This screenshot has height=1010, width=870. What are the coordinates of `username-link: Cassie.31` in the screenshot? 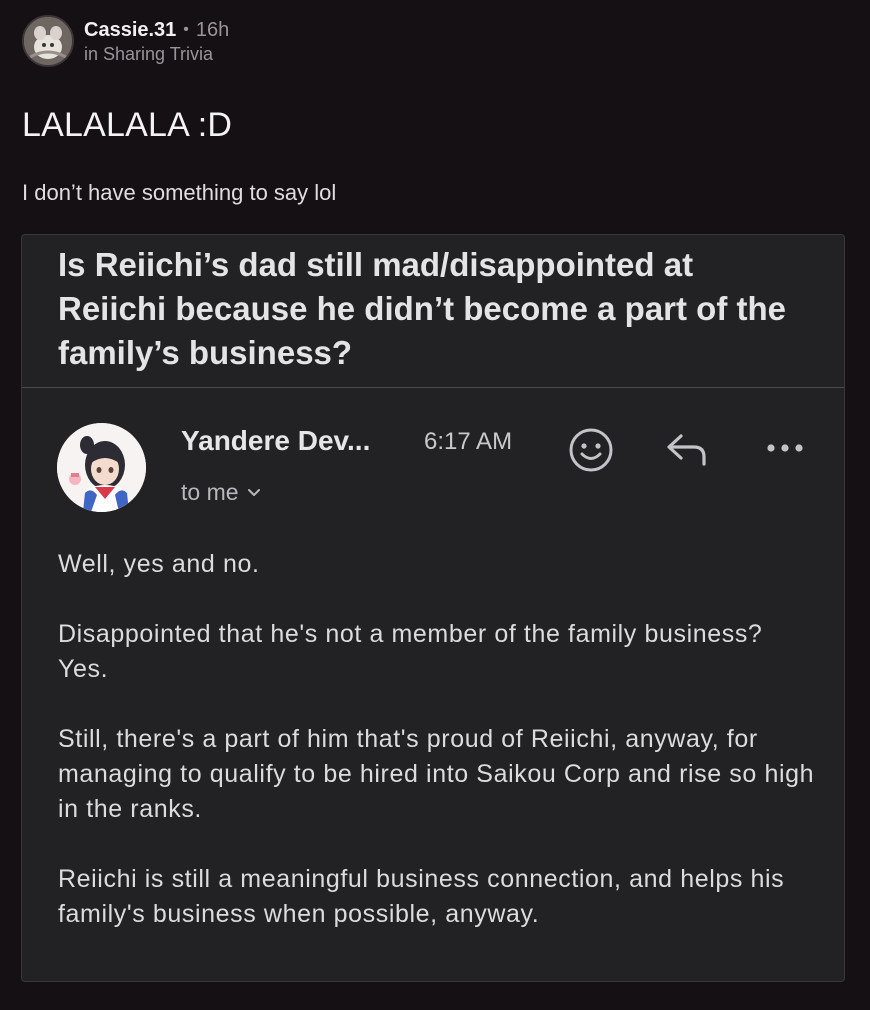 It's located at (130, 30).